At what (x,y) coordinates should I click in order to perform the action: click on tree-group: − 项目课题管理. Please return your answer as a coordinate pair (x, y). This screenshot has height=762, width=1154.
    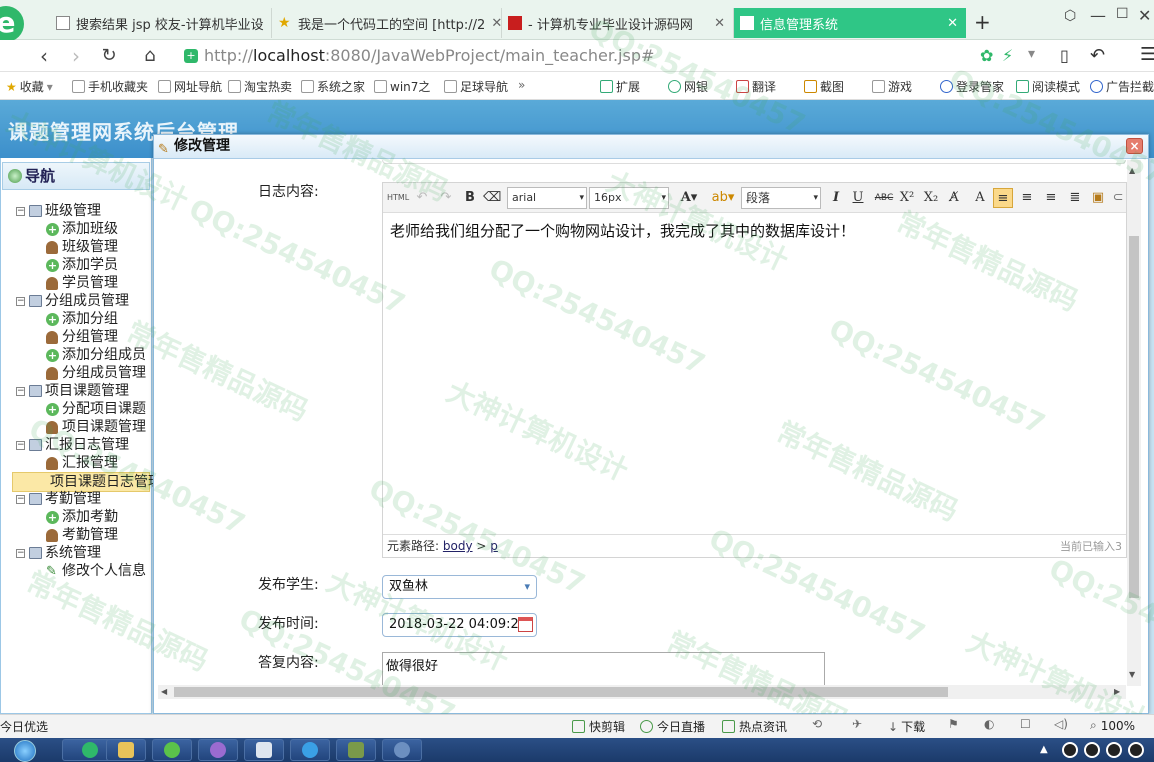
    Looking at the image, I should click on (72, 391).